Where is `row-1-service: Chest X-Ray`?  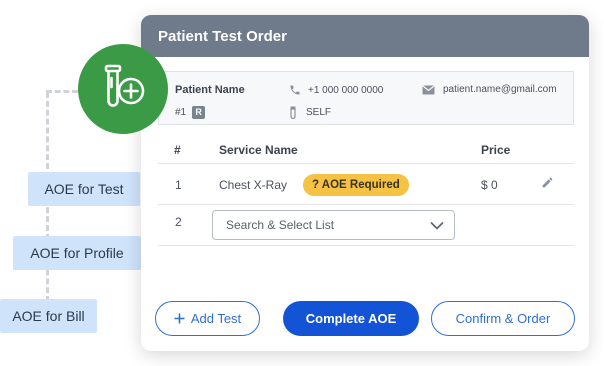 row-1-service: Chest X-Ray is located at coordinates (253, 185).